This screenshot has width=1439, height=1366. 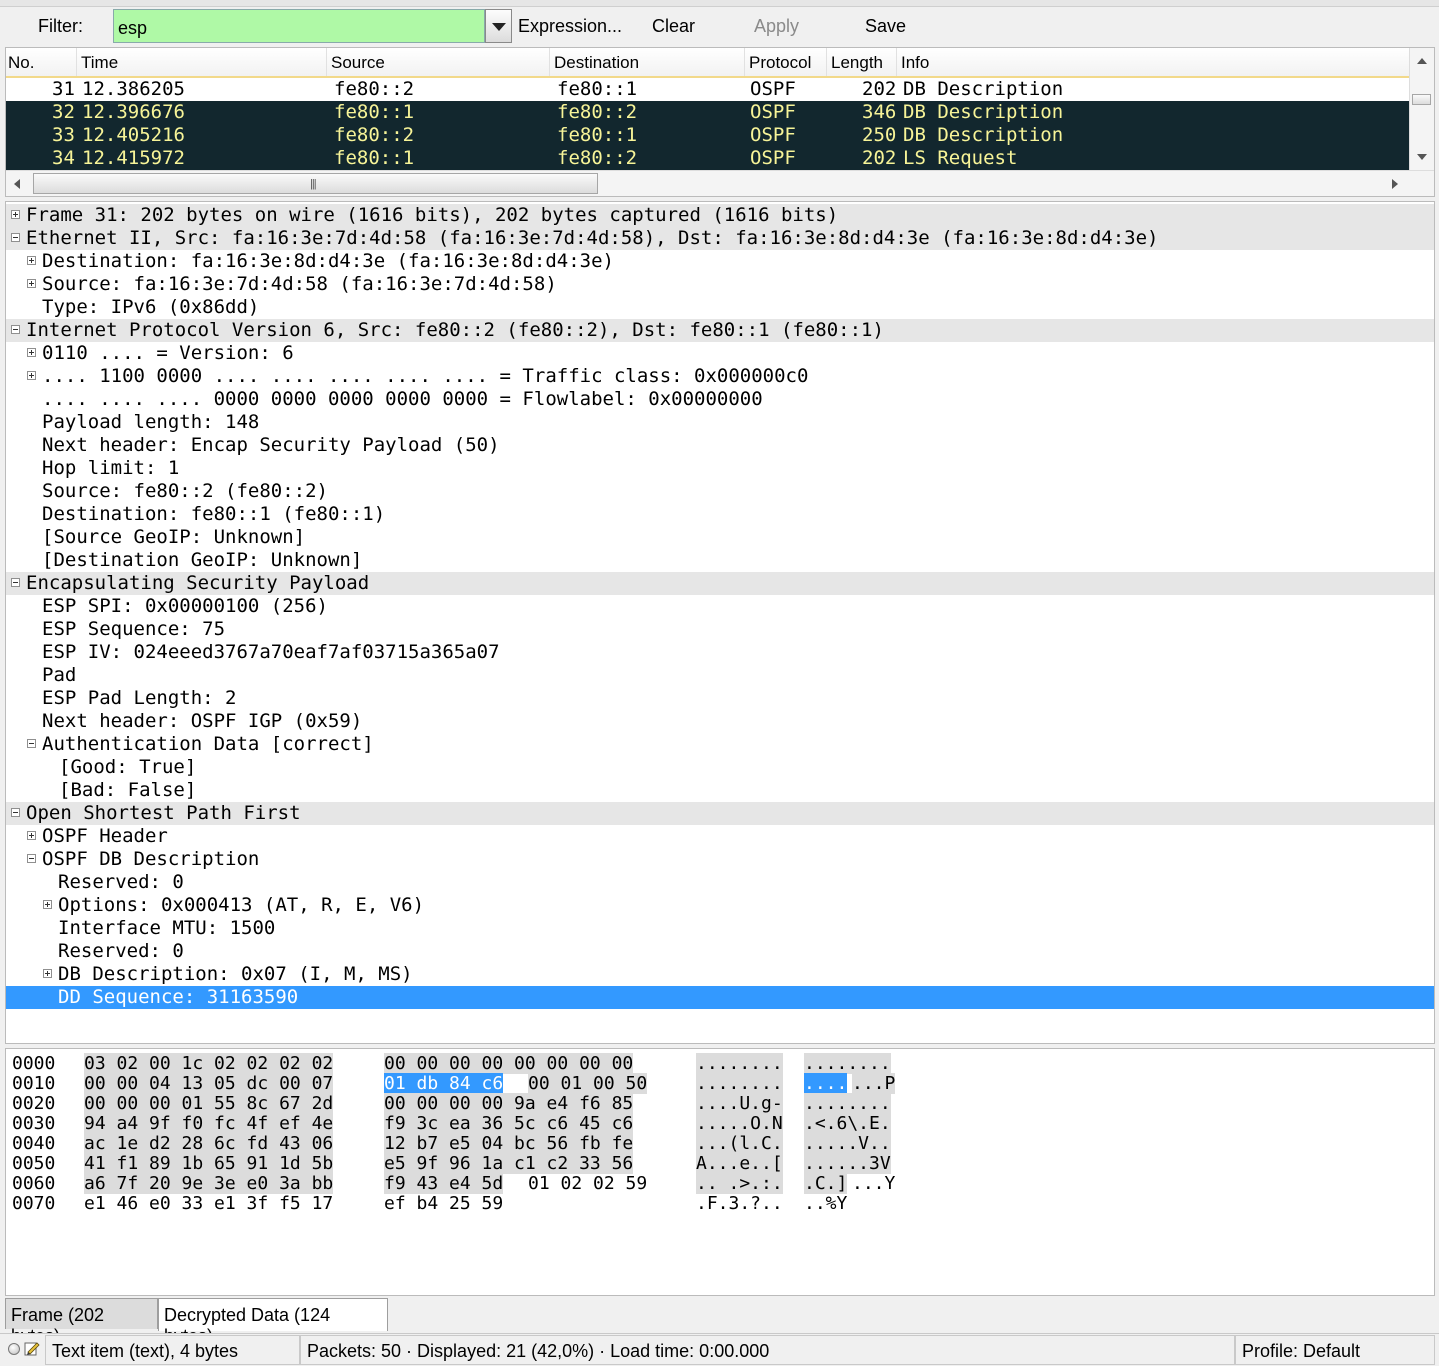 I want to click on scroll-thumb: |||, so click(x=315, y=183).